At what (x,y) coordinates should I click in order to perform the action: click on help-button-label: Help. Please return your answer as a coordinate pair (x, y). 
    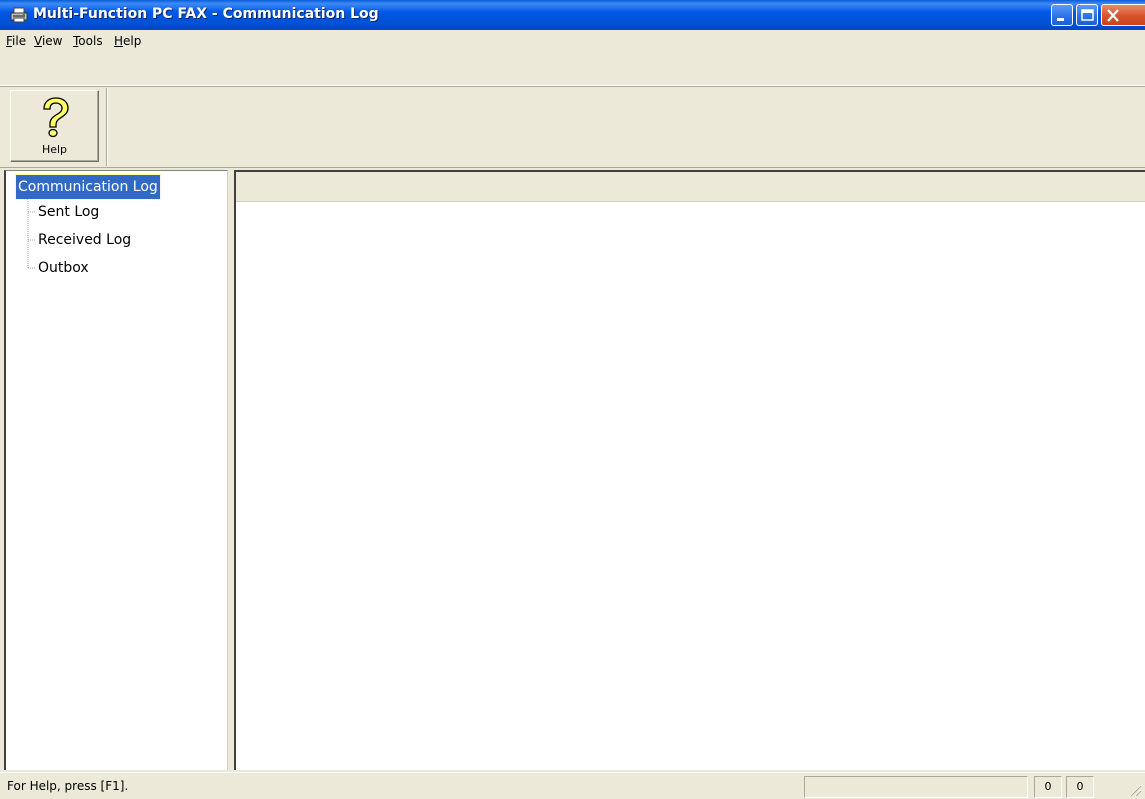
    Looking at the image, I should click on (54, 149).